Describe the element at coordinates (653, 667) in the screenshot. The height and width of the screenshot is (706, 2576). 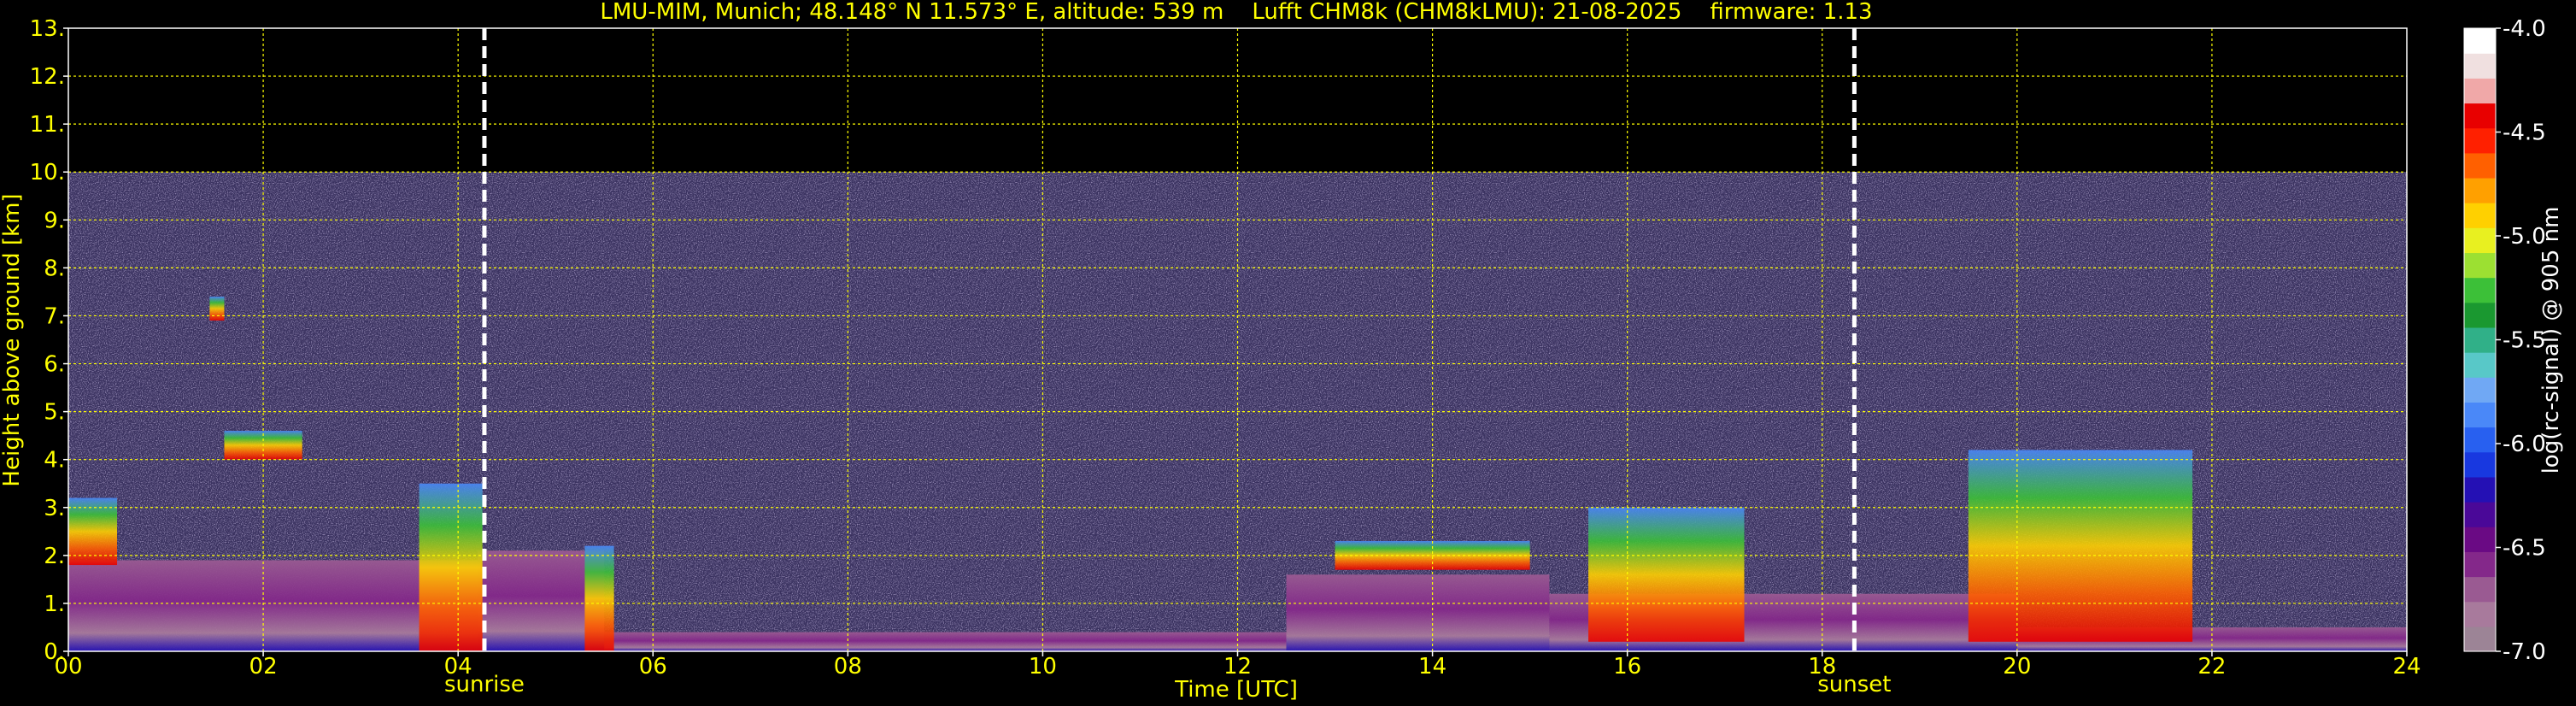
I see `x-tick-label: 06` at that location.